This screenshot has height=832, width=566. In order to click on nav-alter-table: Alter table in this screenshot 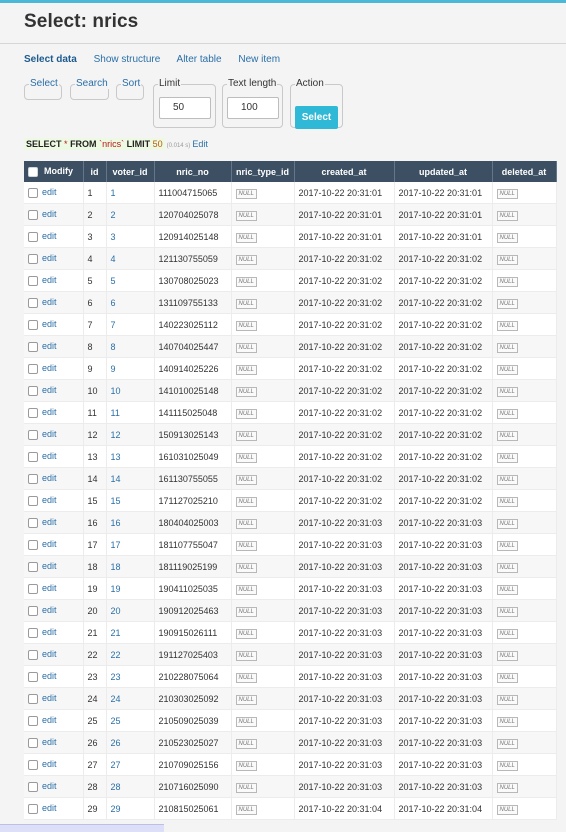, I will do `click(199, 59)`.